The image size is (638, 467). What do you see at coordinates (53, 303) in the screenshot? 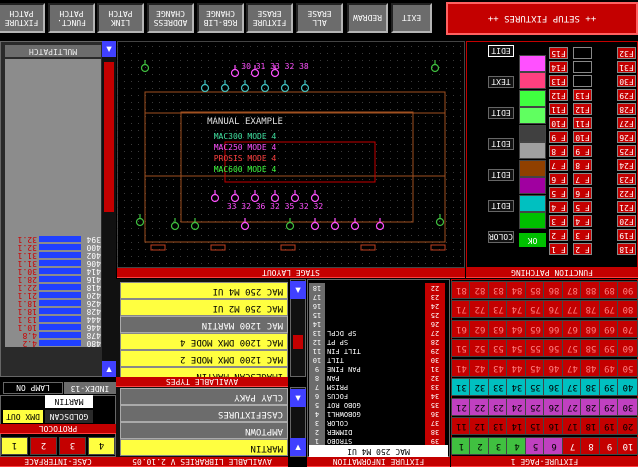
I see `multipatch-row: 18.1 426` at bounding box center [53, 303].